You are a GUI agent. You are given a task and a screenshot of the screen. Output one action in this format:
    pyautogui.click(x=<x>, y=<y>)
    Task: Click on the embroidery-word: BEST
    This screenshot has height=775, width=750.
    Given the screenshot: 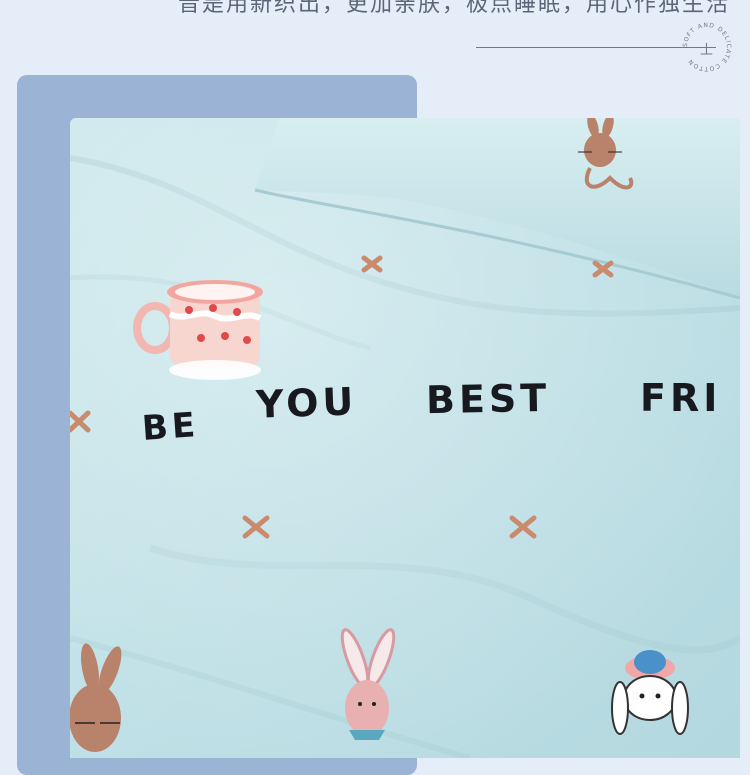 What is the action you would take?
    pyautogui.click(x=488, y=399)
    